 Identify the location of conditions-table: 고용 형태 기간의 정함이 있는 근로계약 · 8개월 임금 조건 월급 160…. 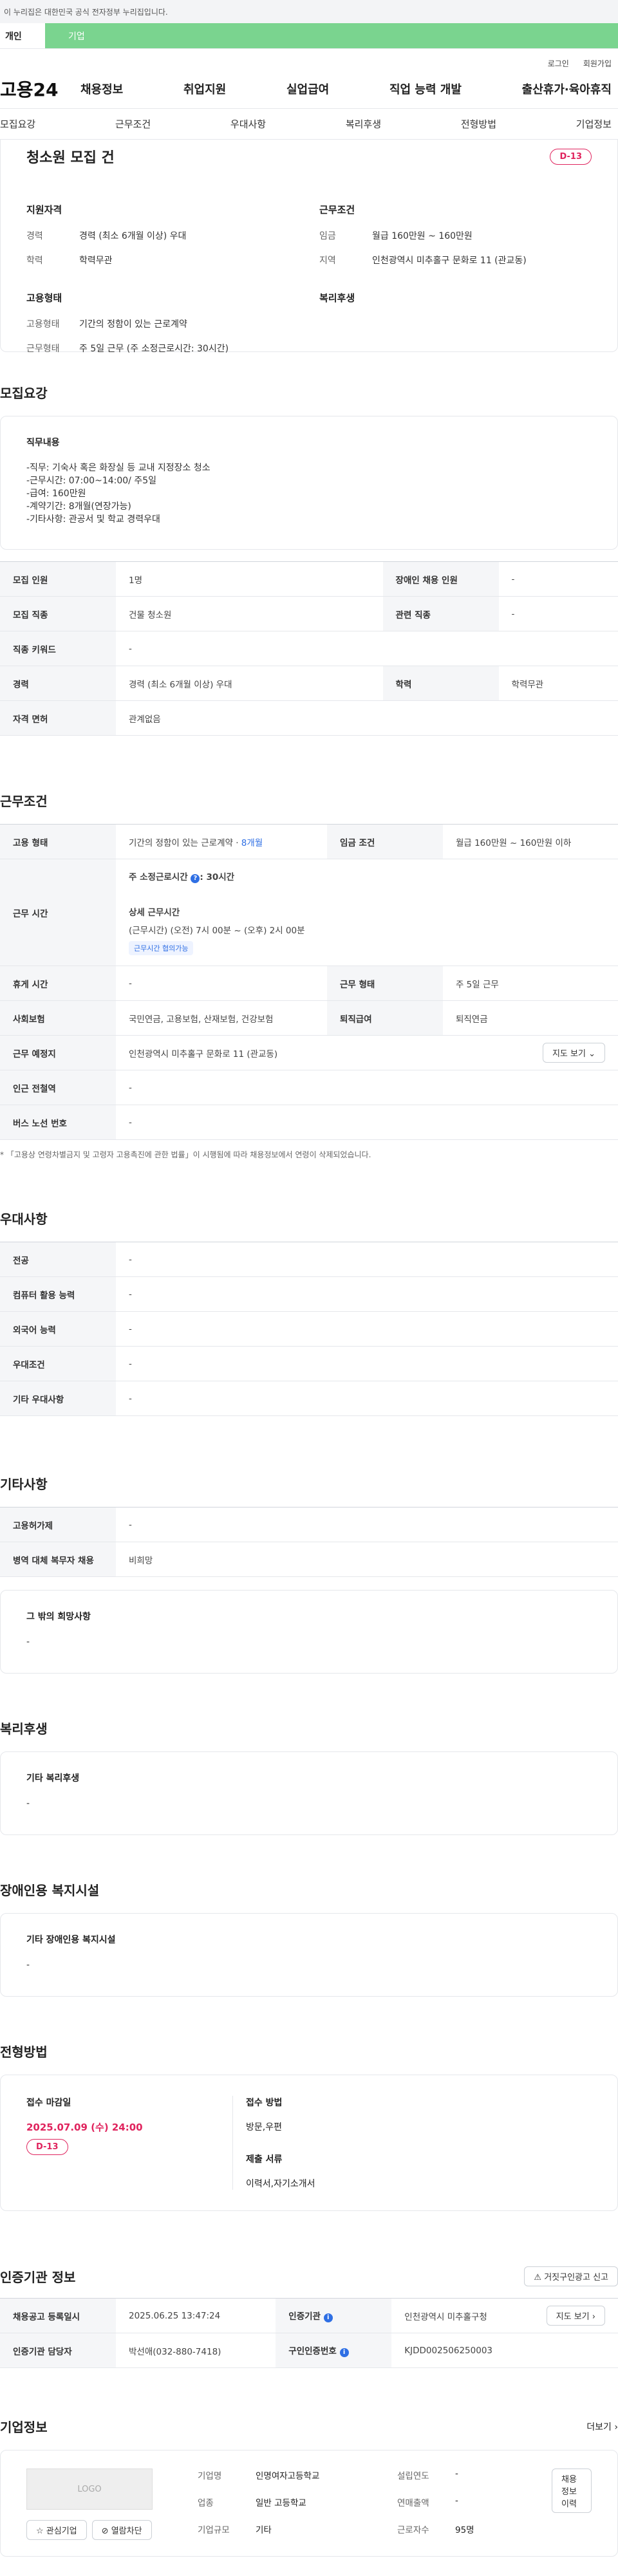
(309, 982).